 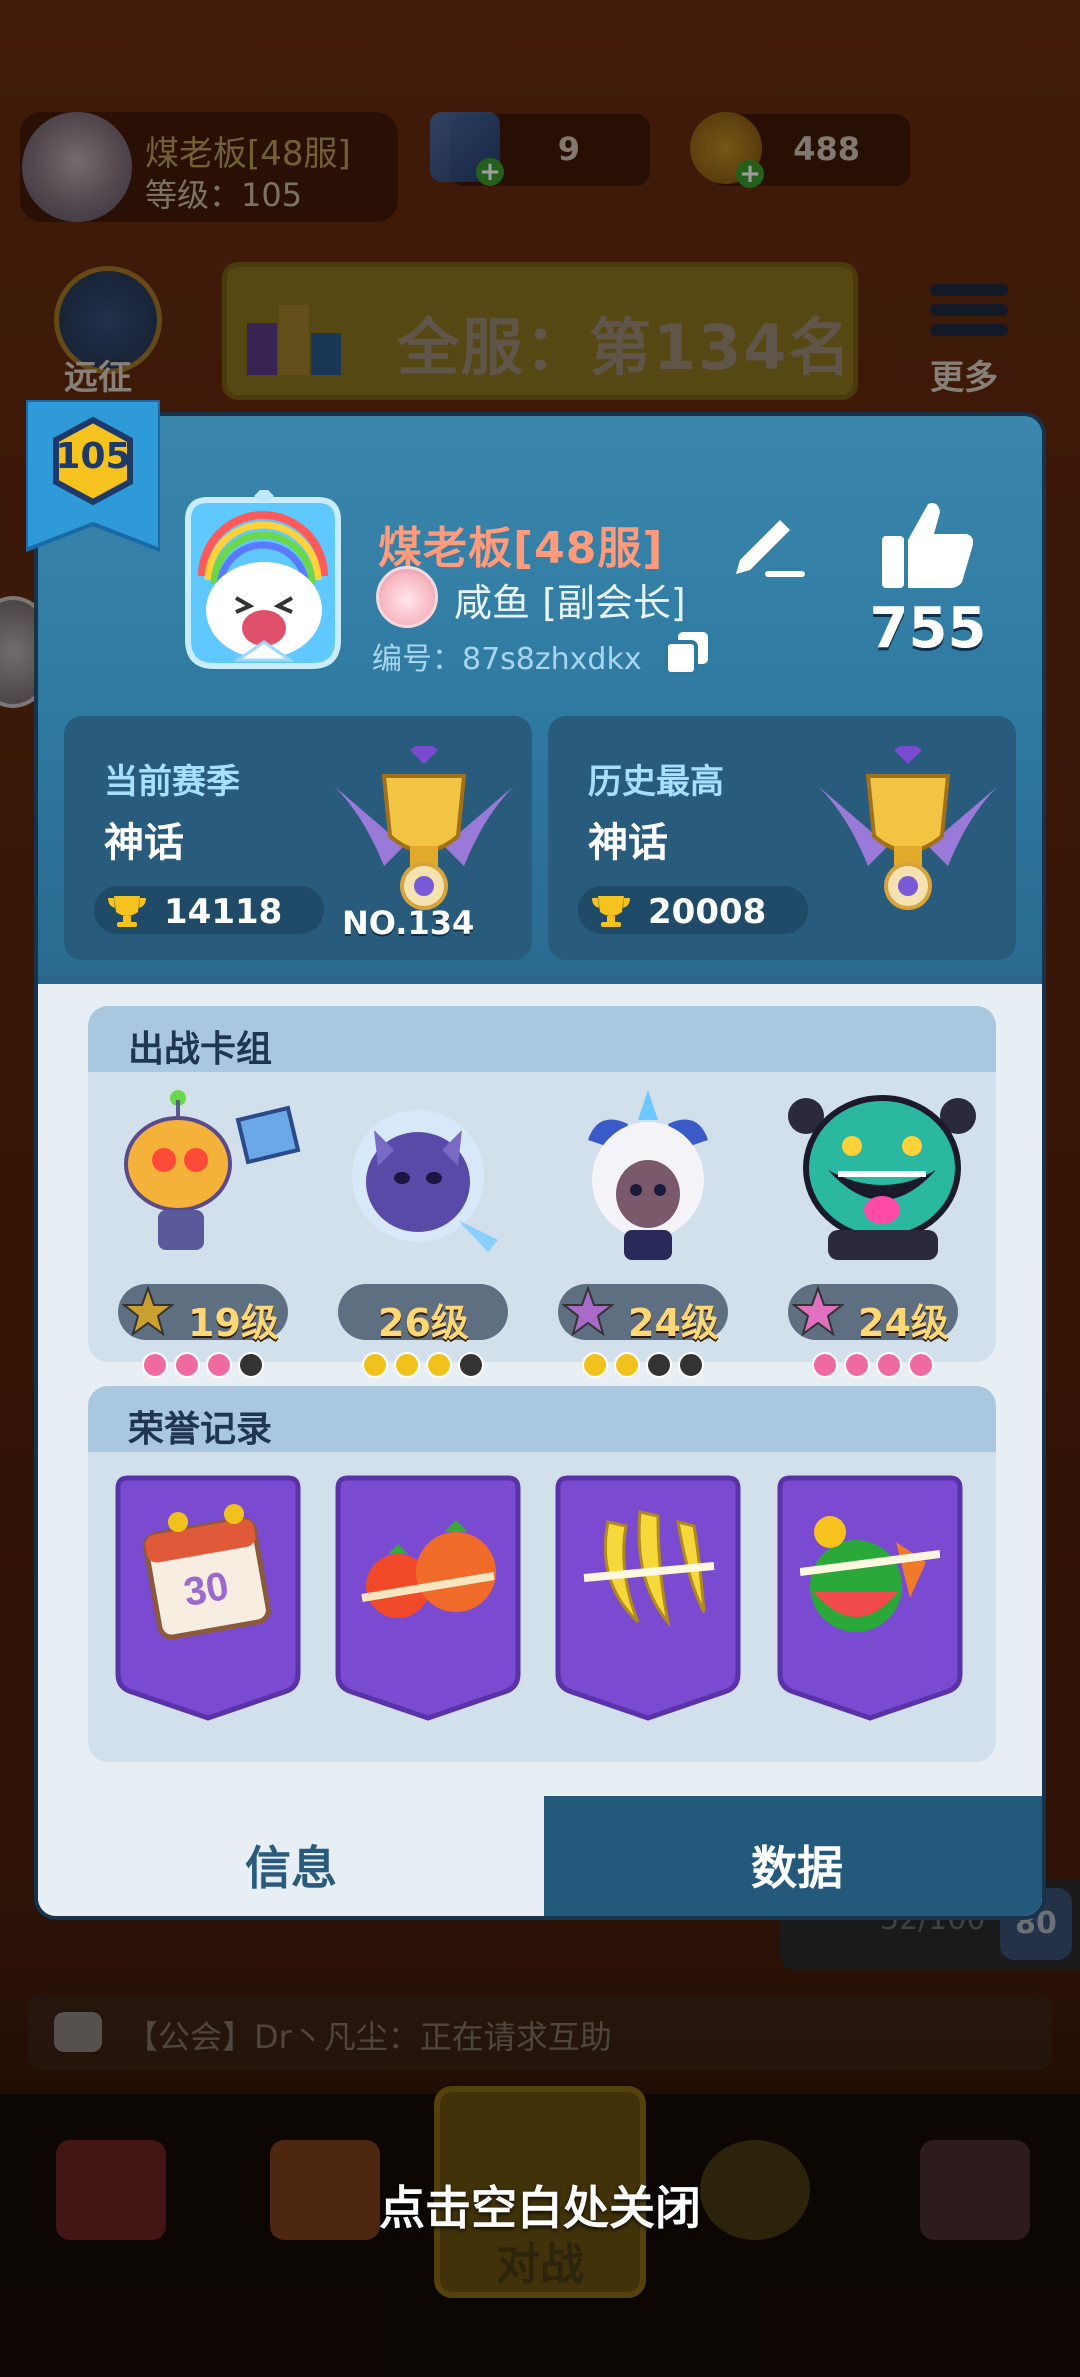 I want to click on guild-avatar, so click(x=407, y=597).